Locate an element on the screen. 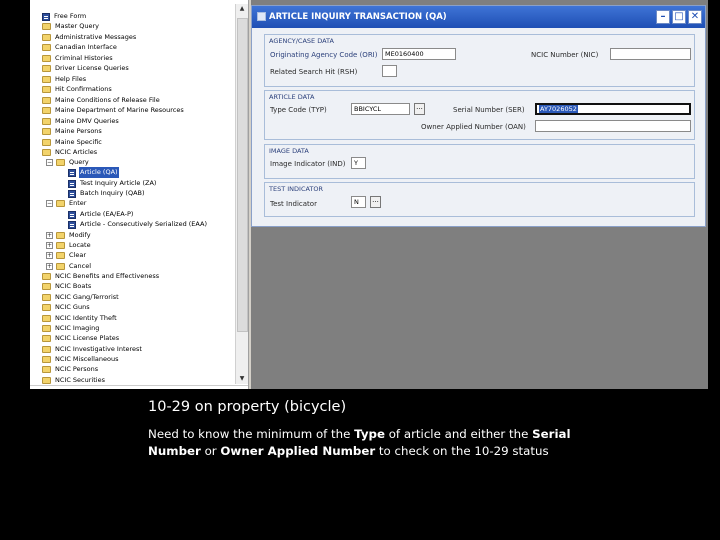 The height and width of the screenshot is (540, 720). body-text: or is located at coordinates (210, 451).